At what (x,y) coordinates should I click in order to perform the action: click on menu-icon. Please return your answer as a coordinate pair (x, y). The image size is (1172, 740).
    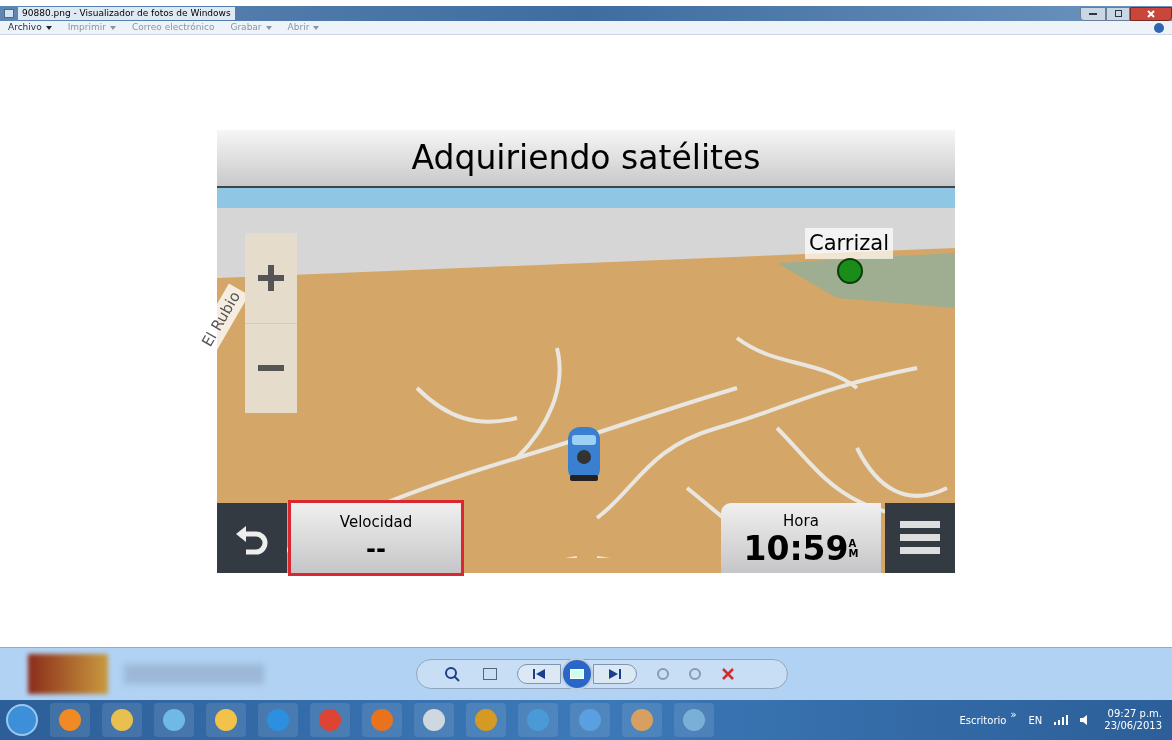
    Looking at the image, I should click on (920, 537).